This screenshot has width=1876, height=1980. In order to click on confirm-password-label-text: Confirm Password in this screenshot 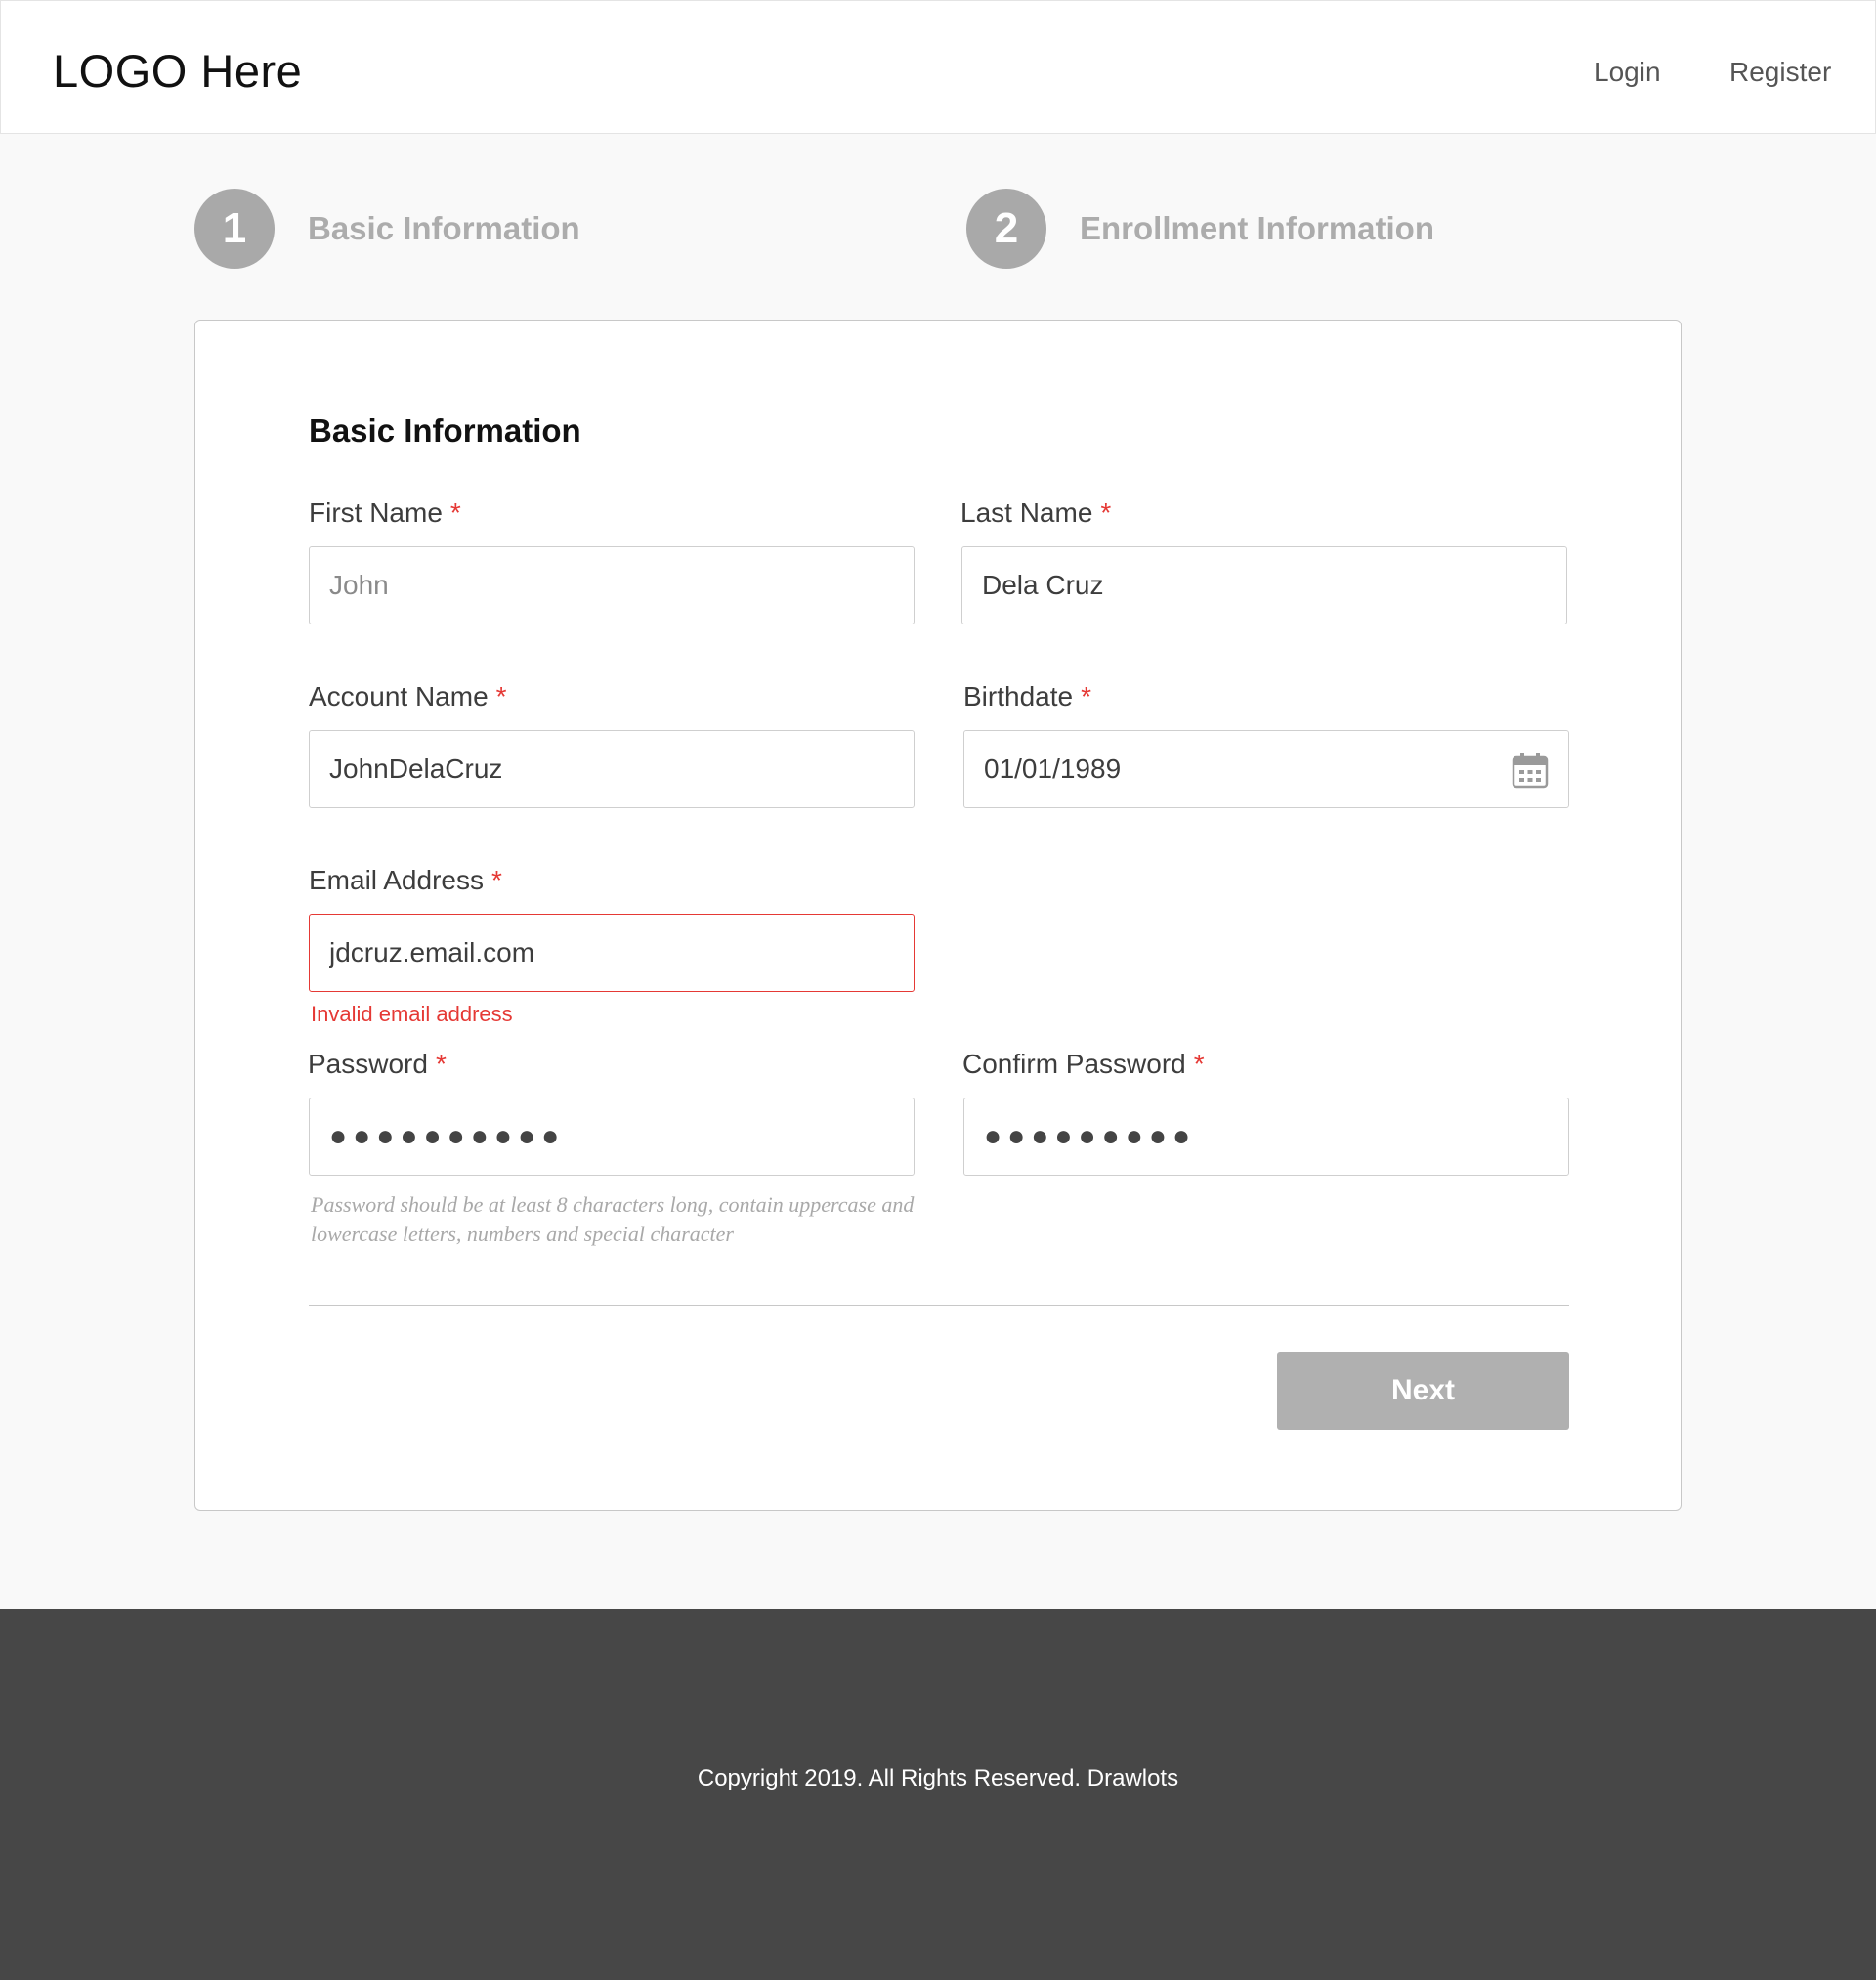, I will do `click(1074, 1064)`.